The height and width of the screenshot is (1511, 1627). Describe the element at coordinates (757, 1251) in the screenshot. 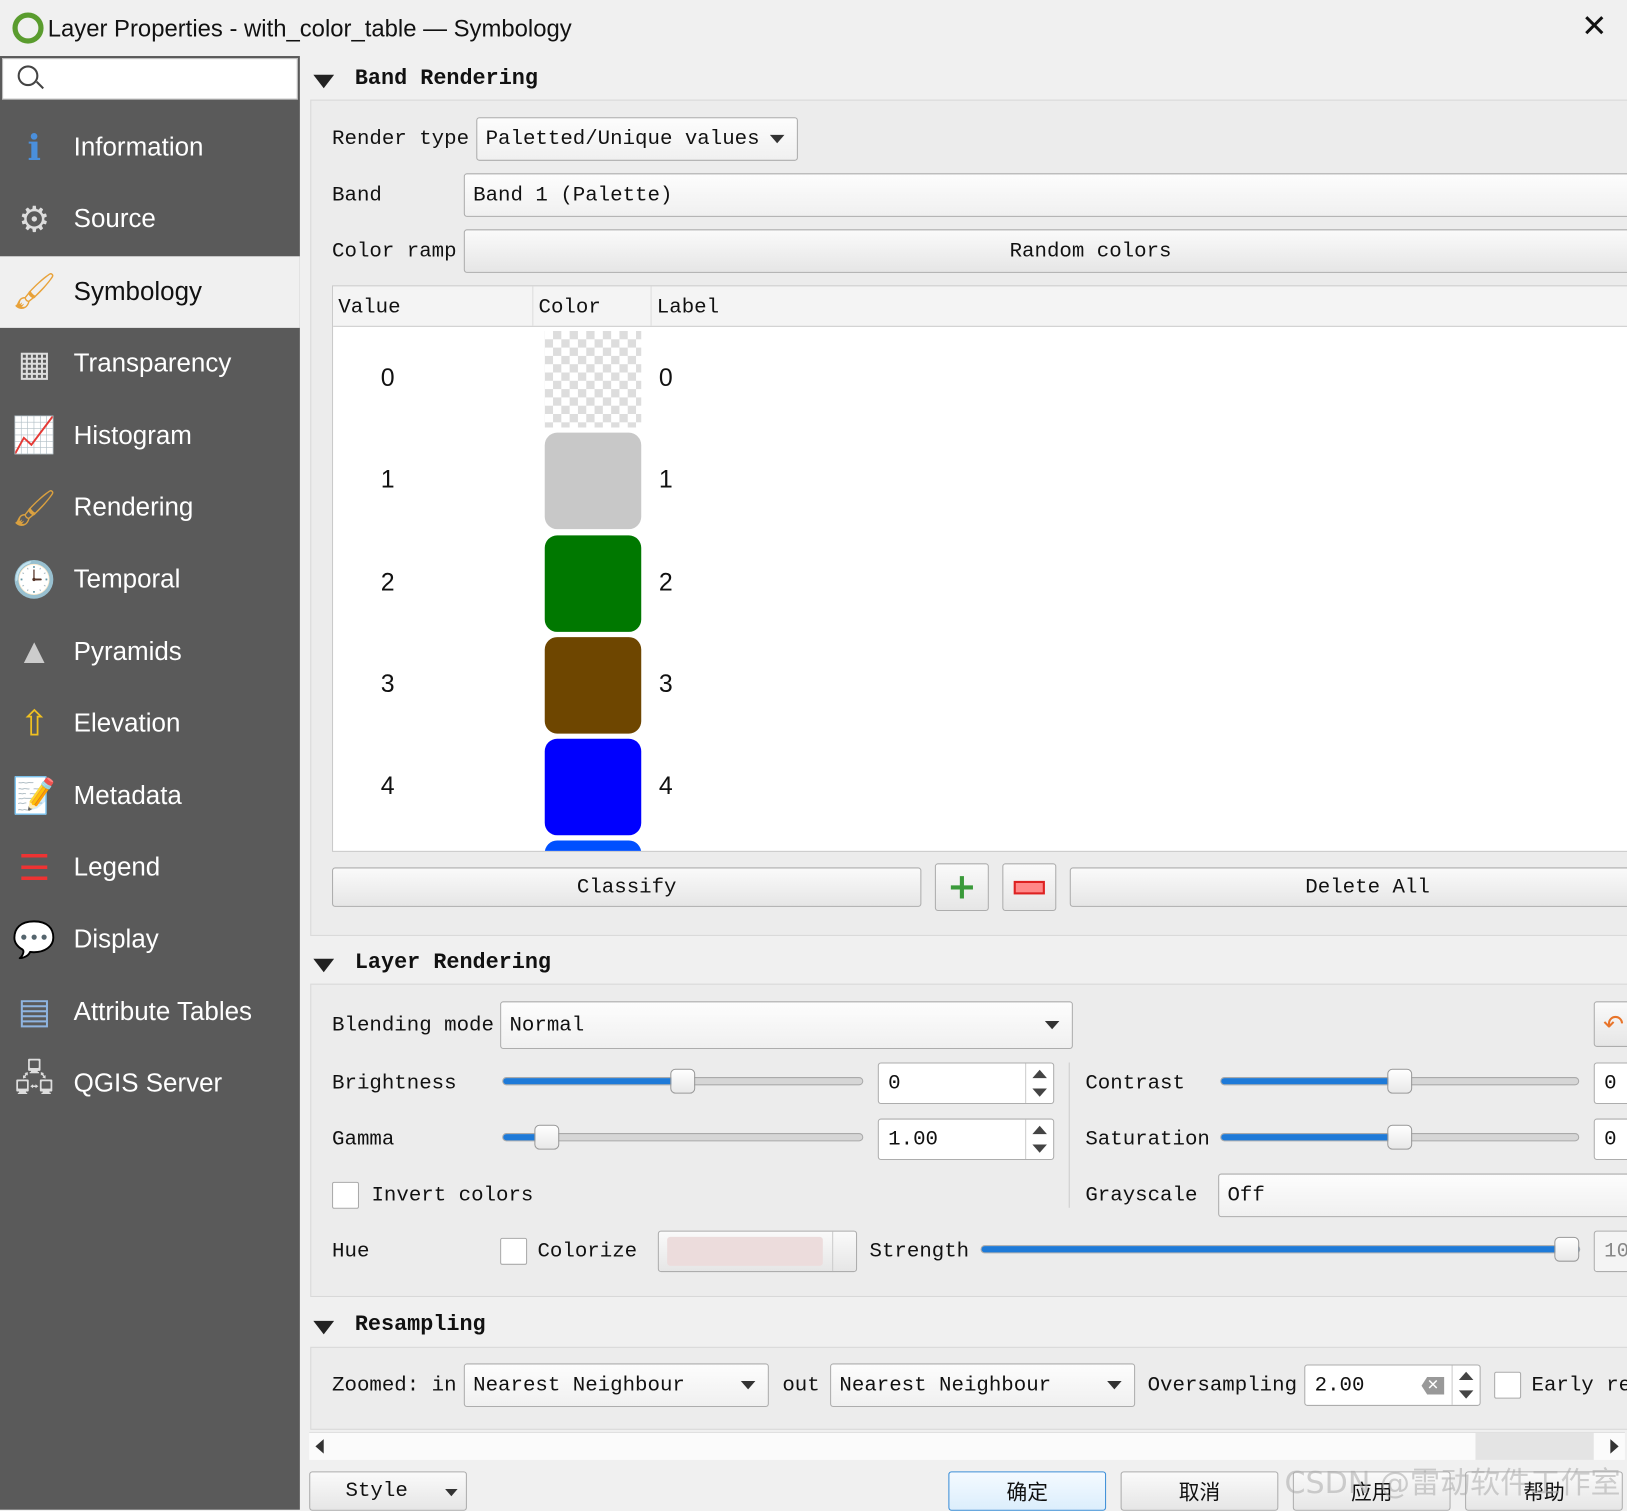

I see `colorize-color-button` at that location.